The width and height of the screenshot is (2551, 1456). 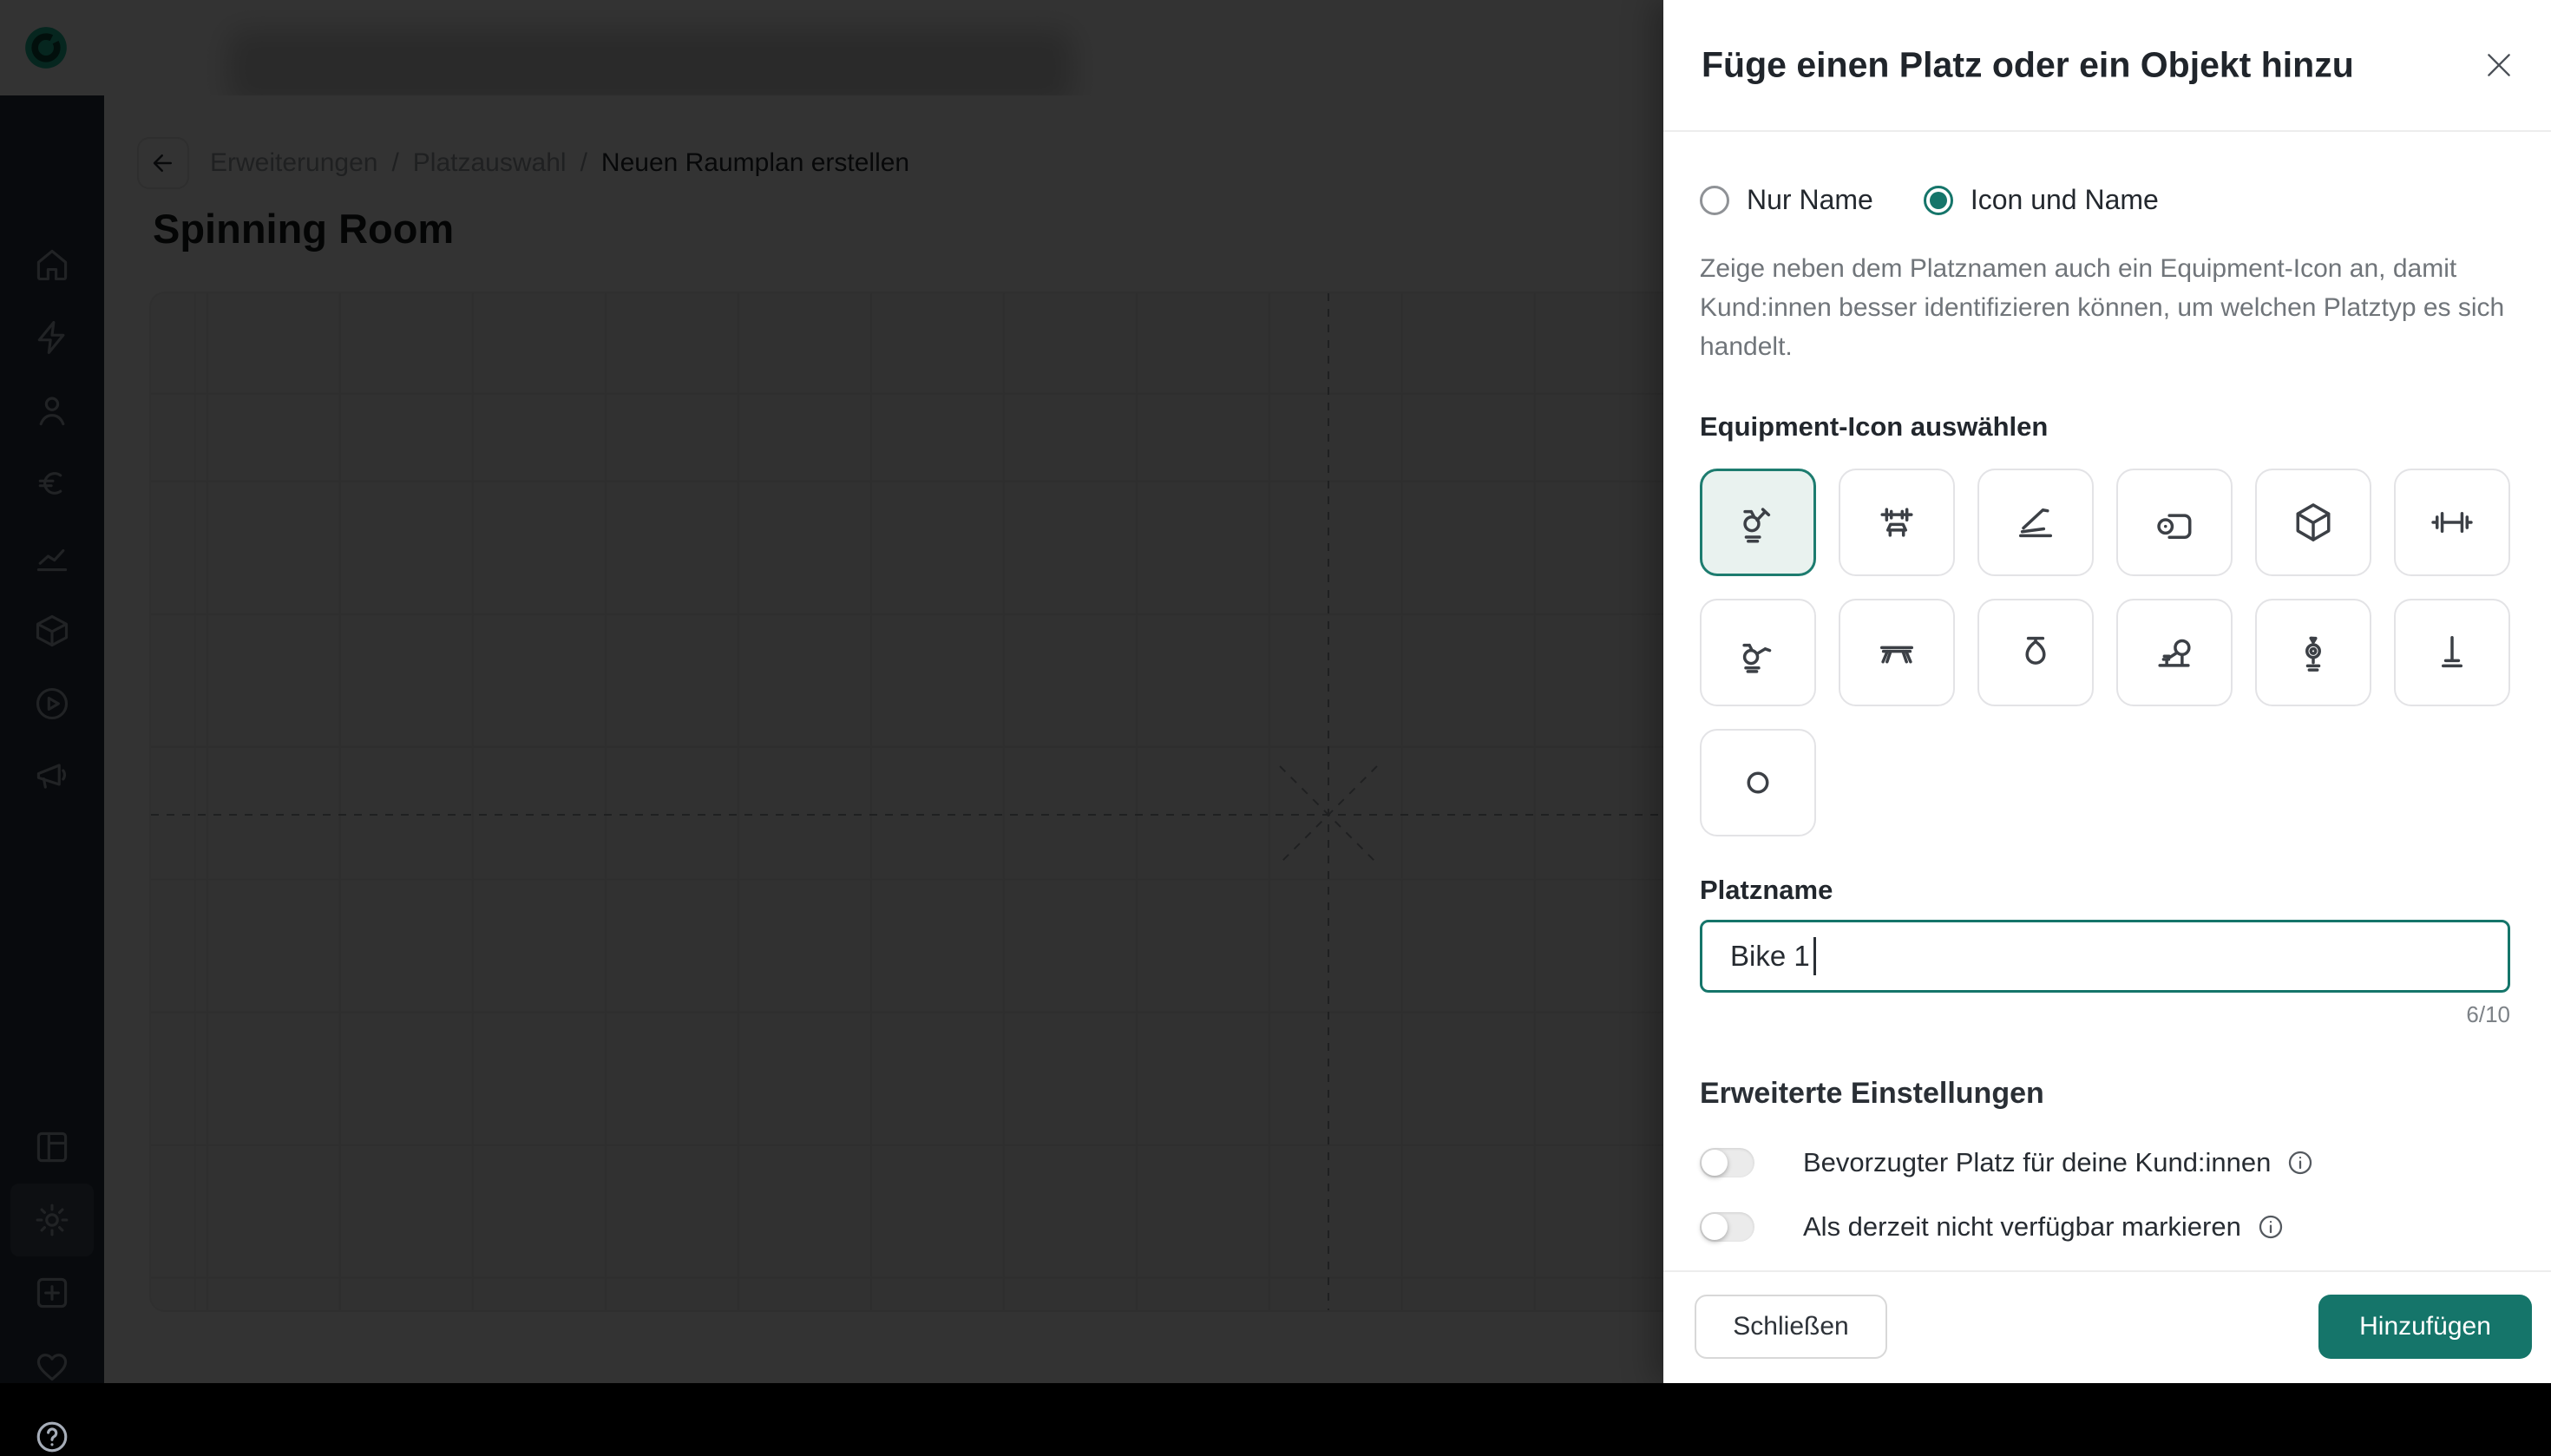 What do you see at coordinates (2313, 652) in the screenshot?
I see `equipment-elliptical-icon` at bounding box center [2313, 652].